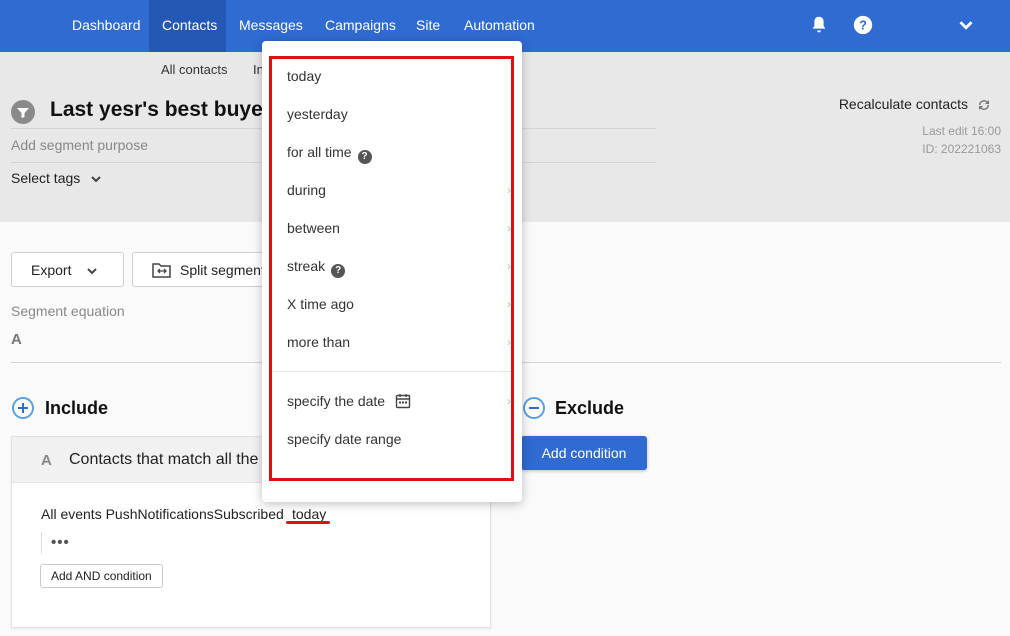 The image size is (1010, 636). Describe the element at coordinates (584, 453) in the screenshot. I see `add-condition-button: Add condition` at that location.